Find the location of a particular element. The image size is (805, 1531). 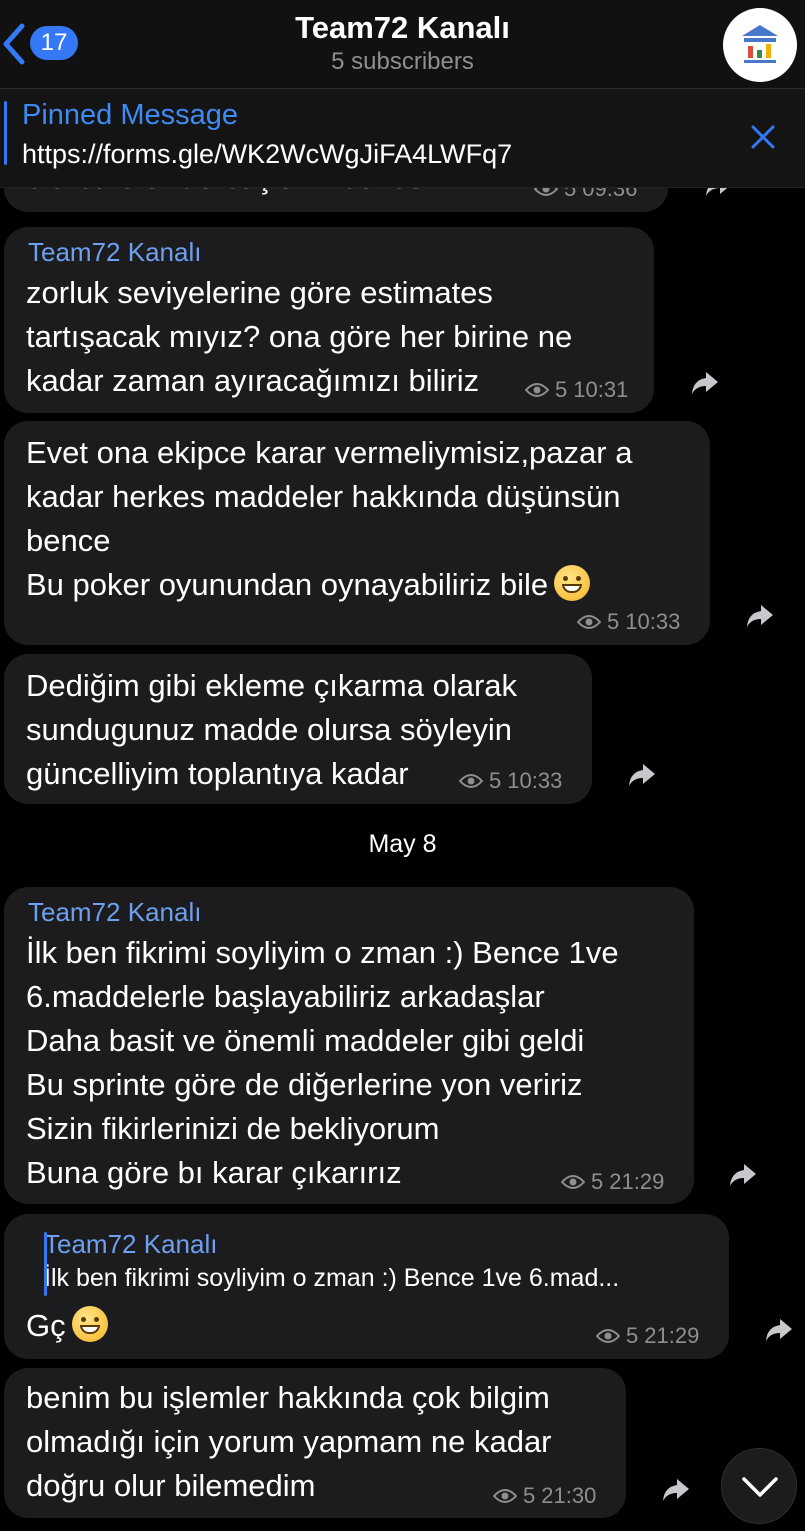

message-text-body: Gç is located at coordinates (46, 1325).